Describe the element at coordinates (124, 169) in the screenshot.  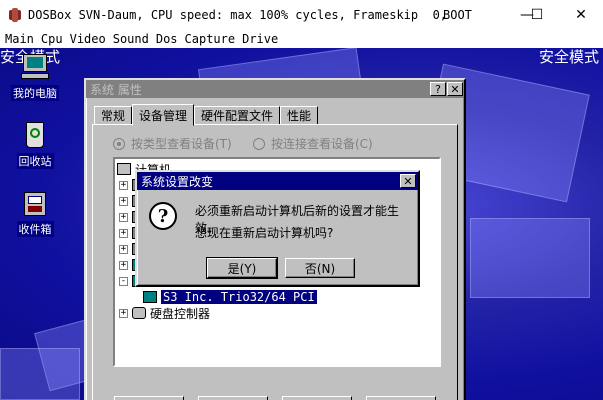
I see `computer-icon` at that location.